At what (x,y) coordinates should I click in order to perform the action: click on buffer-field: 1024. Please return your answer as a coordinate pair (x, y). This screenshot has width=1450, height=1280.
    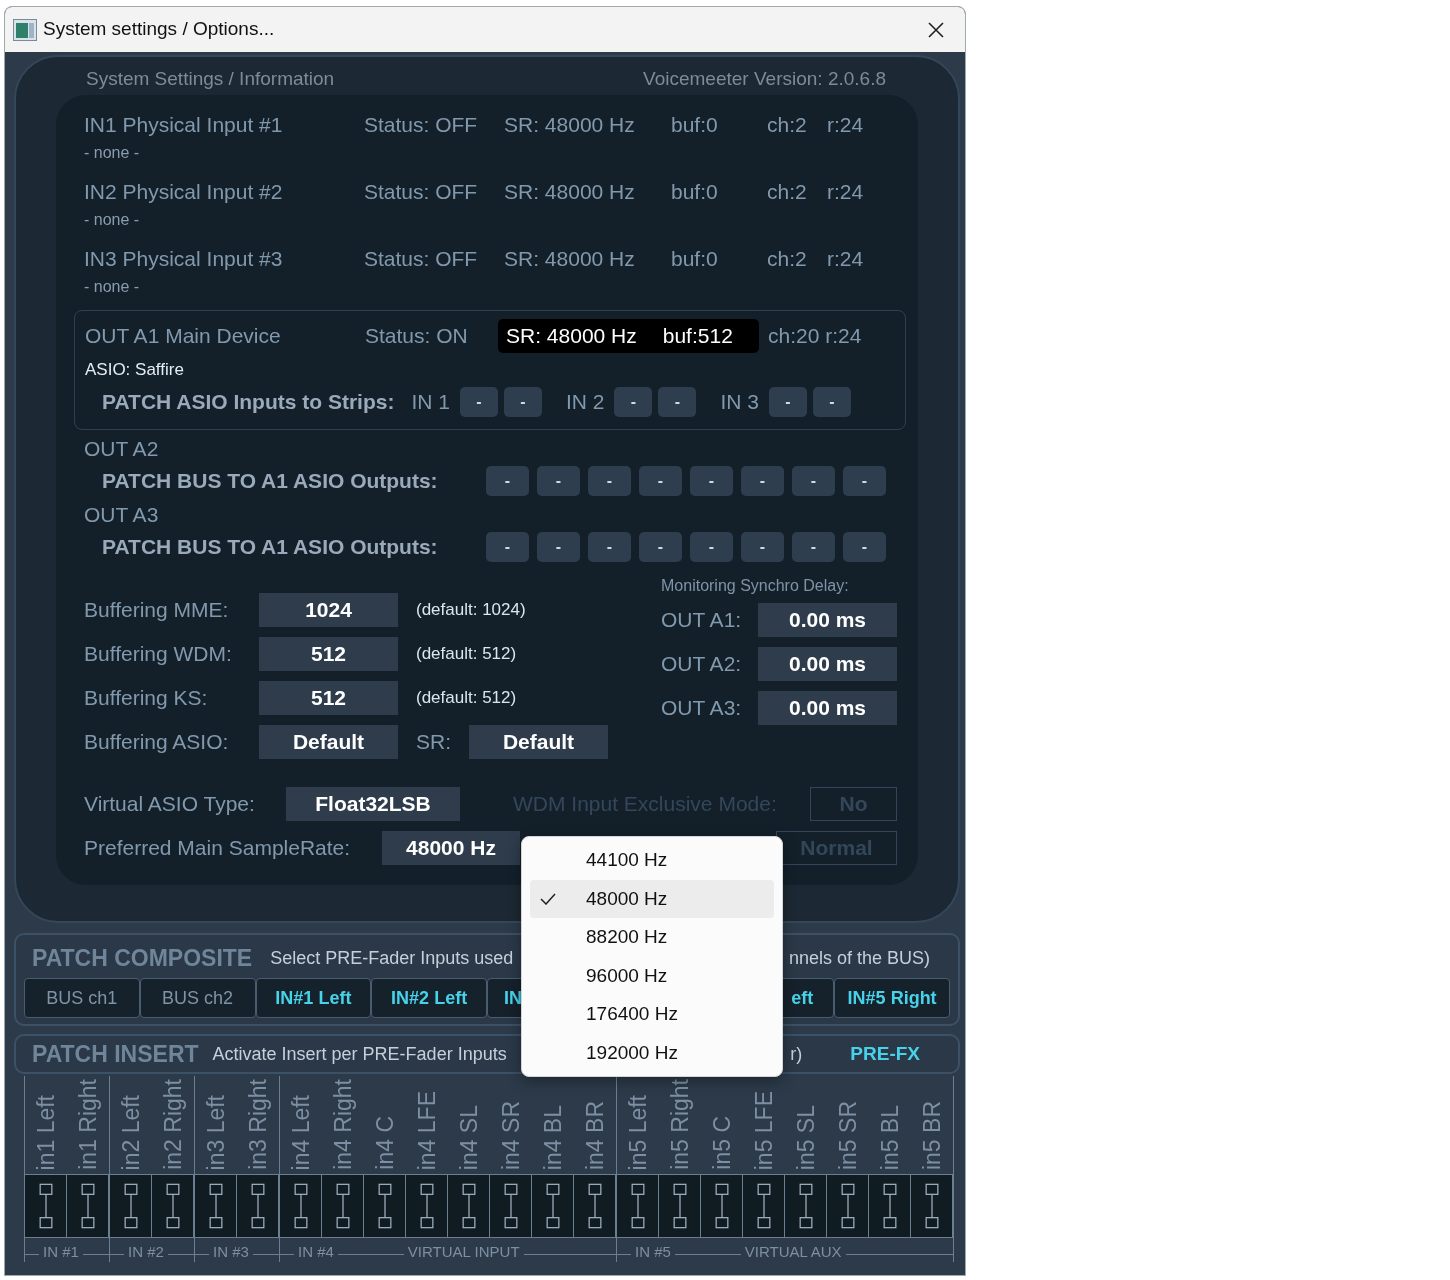
    Looking at the image, I should click on (328, 610).